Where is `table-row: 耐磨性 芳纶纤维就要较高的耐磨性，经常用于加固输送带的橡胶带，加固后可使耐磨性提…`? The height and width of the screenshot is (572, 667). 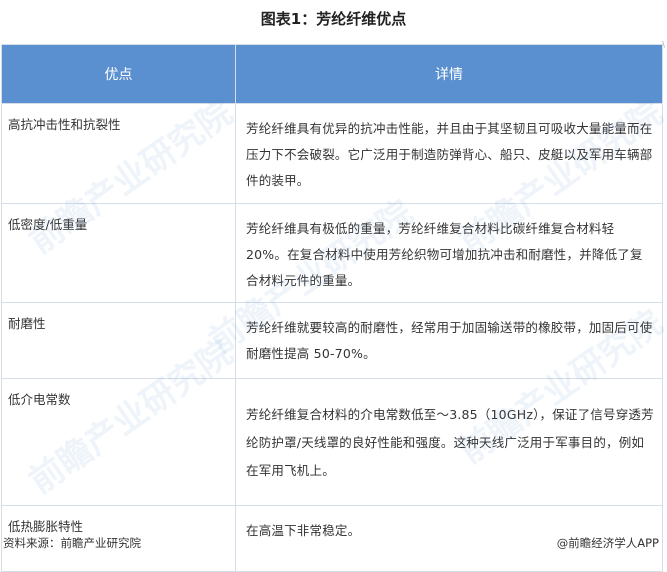 table-row: 耐磨性 芳纶纤维就要较高的耐磨性，经常用于加固输送带的橡胶带，加固后可使耐磨性提… is located at coordinates (332, 340).